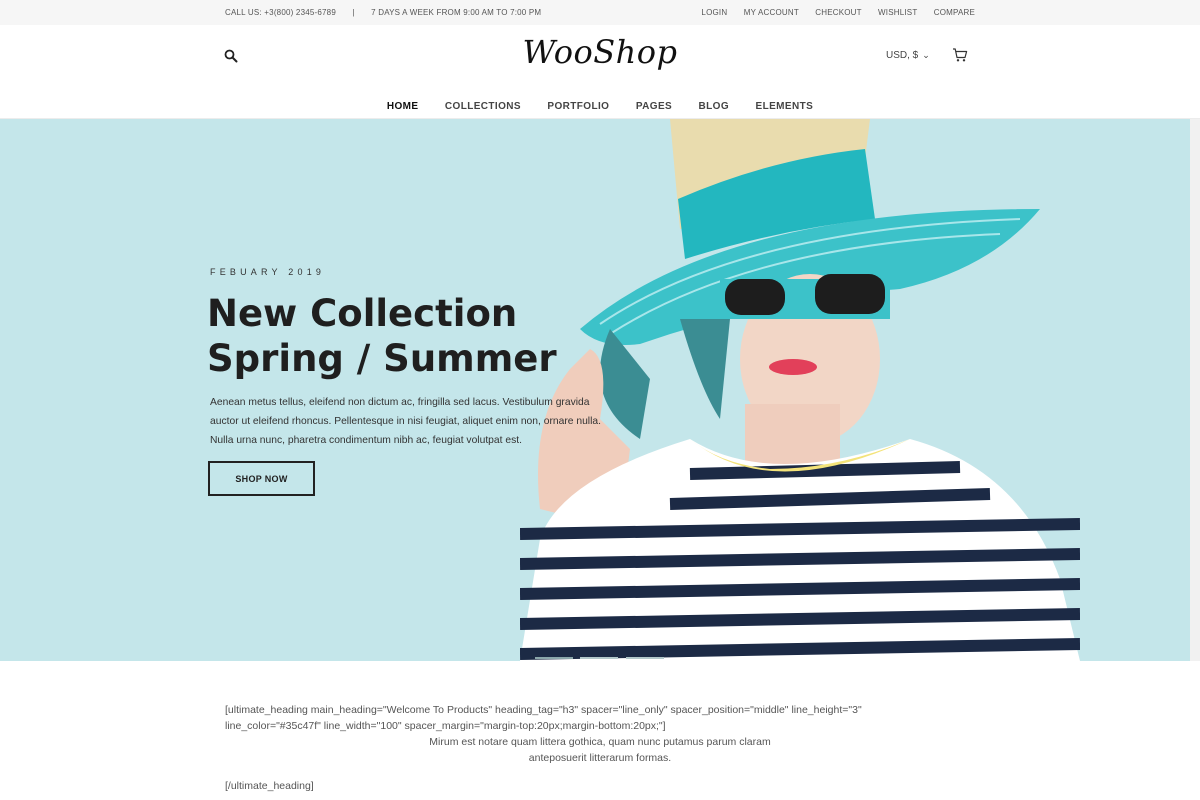  Describe the element at coordinates (280, 12) in the screenshot. I see `call-us-text: CALL US: +3(800) 2345-6789` at that location.